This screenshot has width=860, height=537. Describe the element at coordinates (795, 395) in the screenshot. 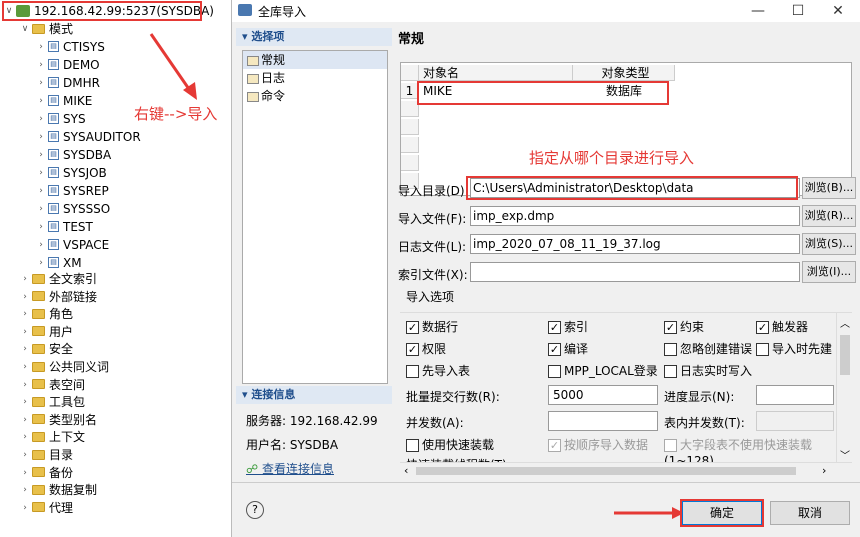

I see `progress-input` at that location.